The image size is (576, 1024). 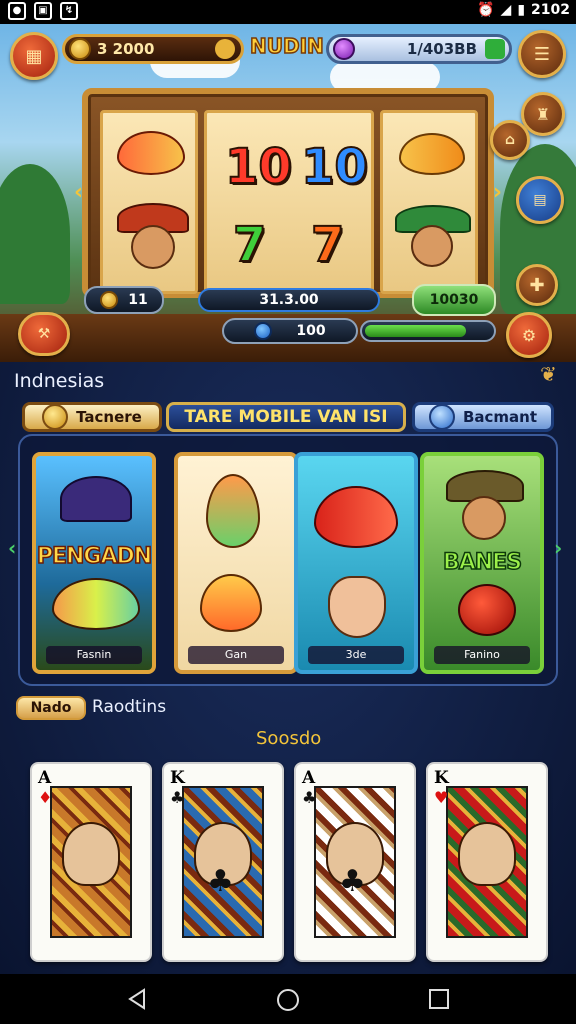 What do you see at coordinates (429, 202) in the screenshot?
I see `reel-right` at bounding box center [429, 202].